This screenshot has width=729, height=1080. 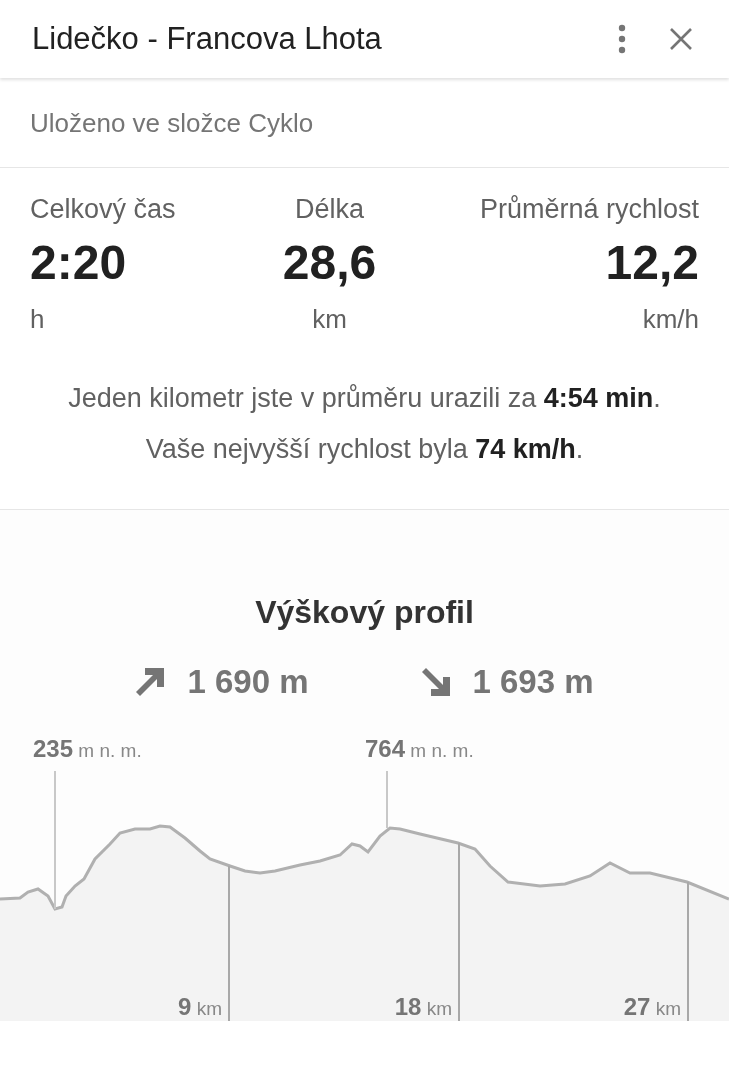 I want to click on stat-unit: km/h, so click(x=670, y=319).